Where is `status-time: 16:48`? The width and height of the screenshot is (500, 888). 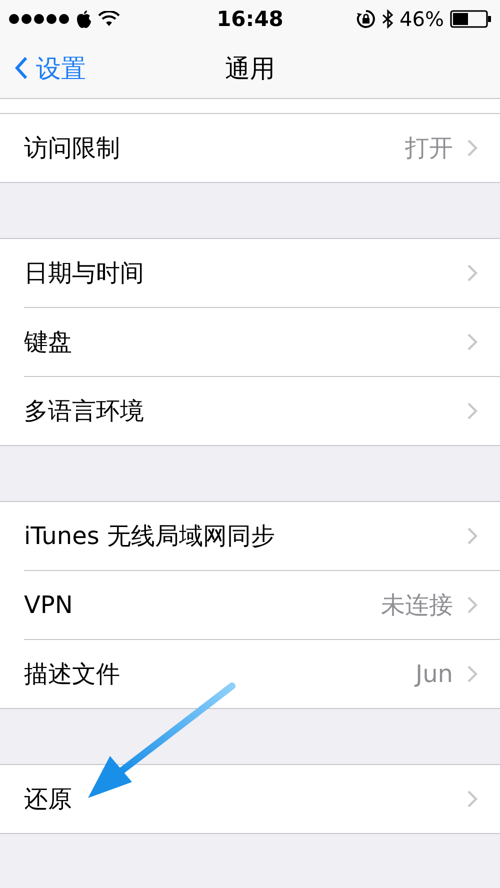
status-time: 16:48 is located at coordinates (250, 19).